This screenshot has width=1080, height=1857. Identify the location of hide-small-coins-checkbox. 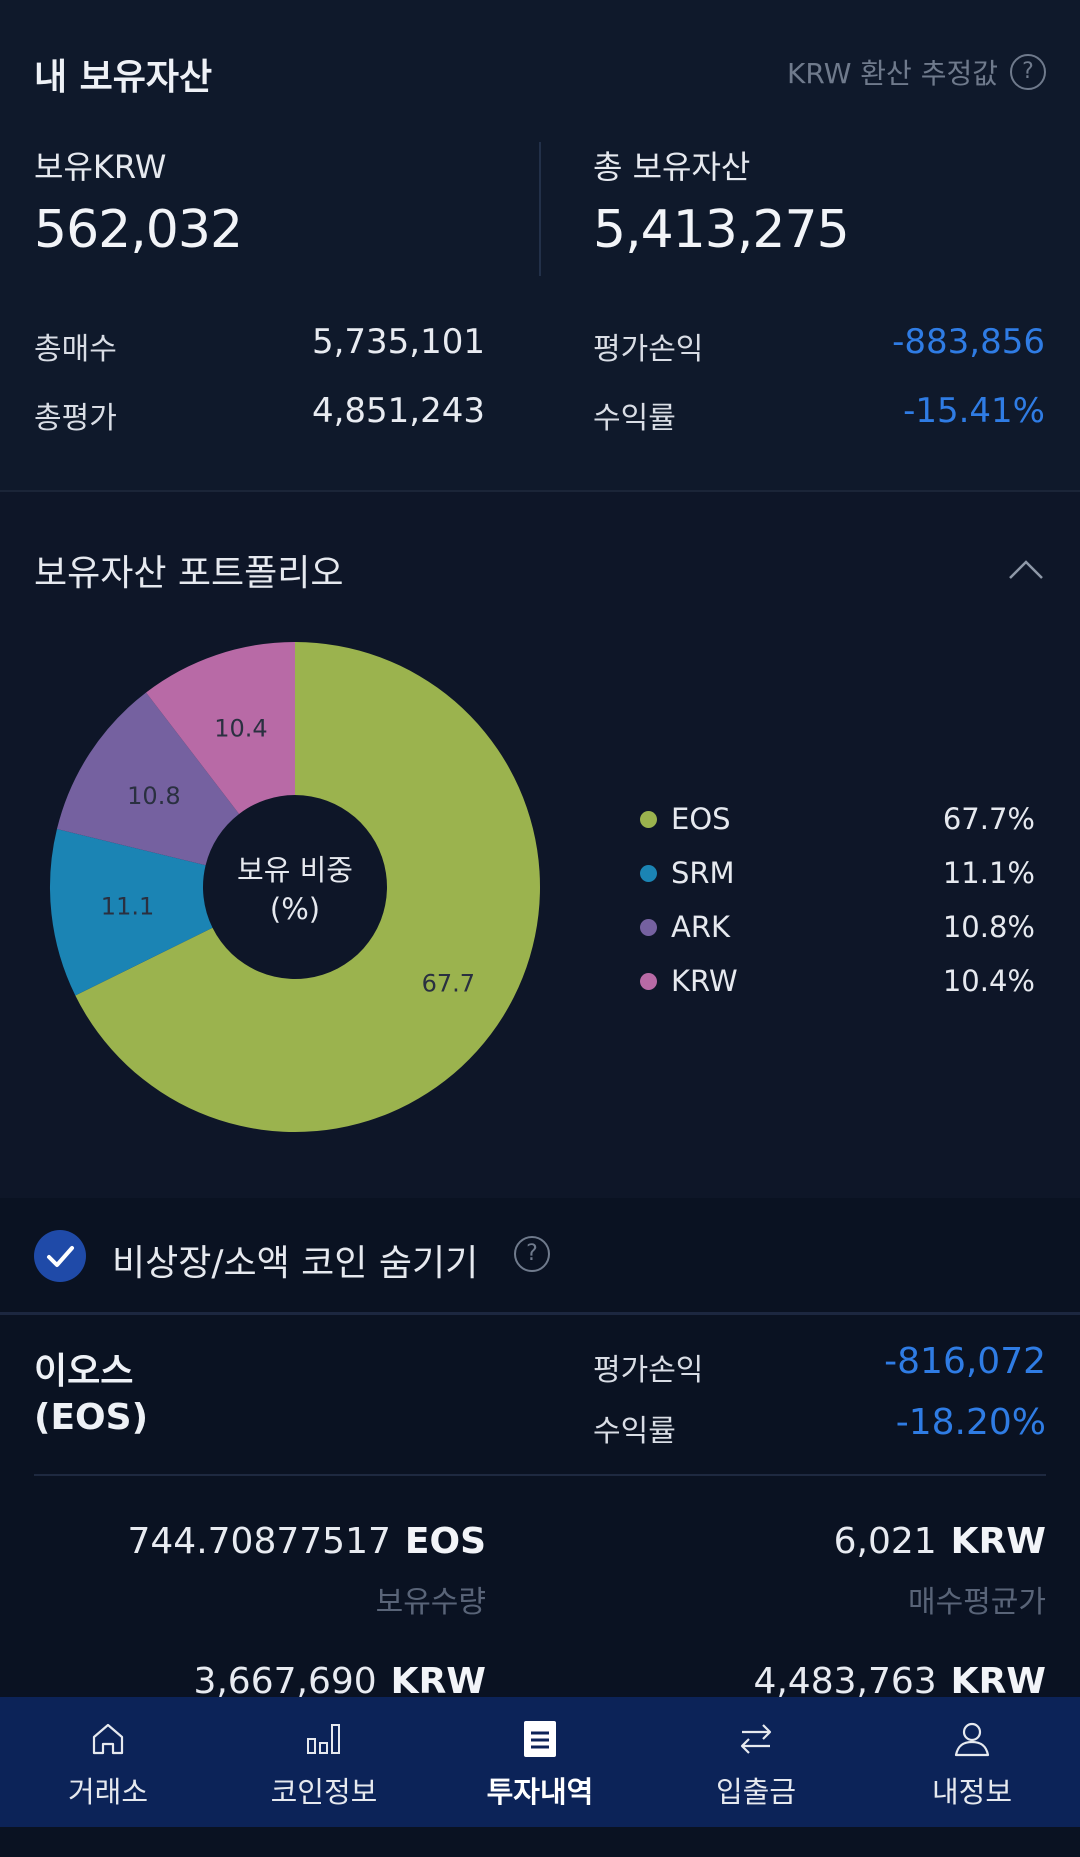
(60, 1256).